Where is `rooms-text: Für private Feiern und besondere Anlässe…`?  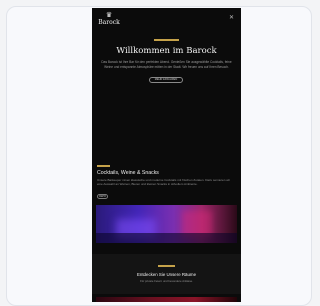
rooms-text: Für private Feiern und besondere Anlässe… is located at coordinates (166, 281).